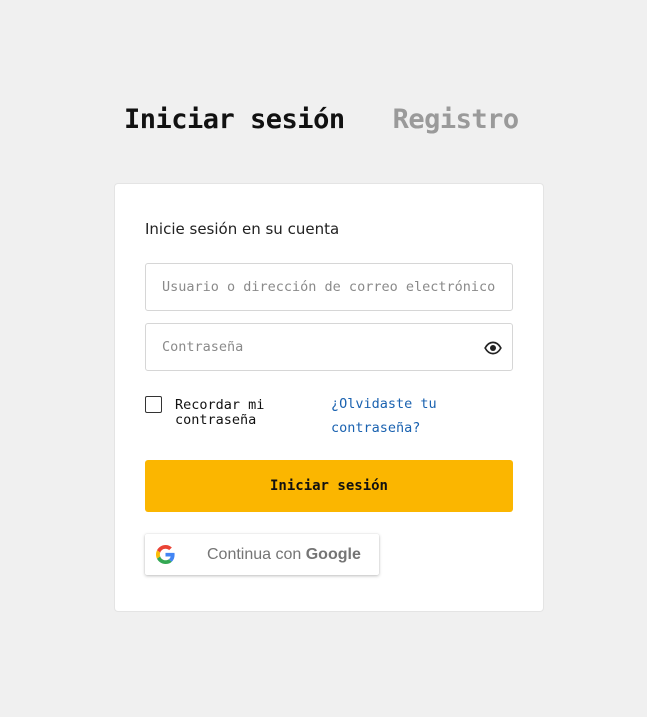  Describe the element at coordinates (165, 554) in the screenshot. I see `google-icon` at that location.